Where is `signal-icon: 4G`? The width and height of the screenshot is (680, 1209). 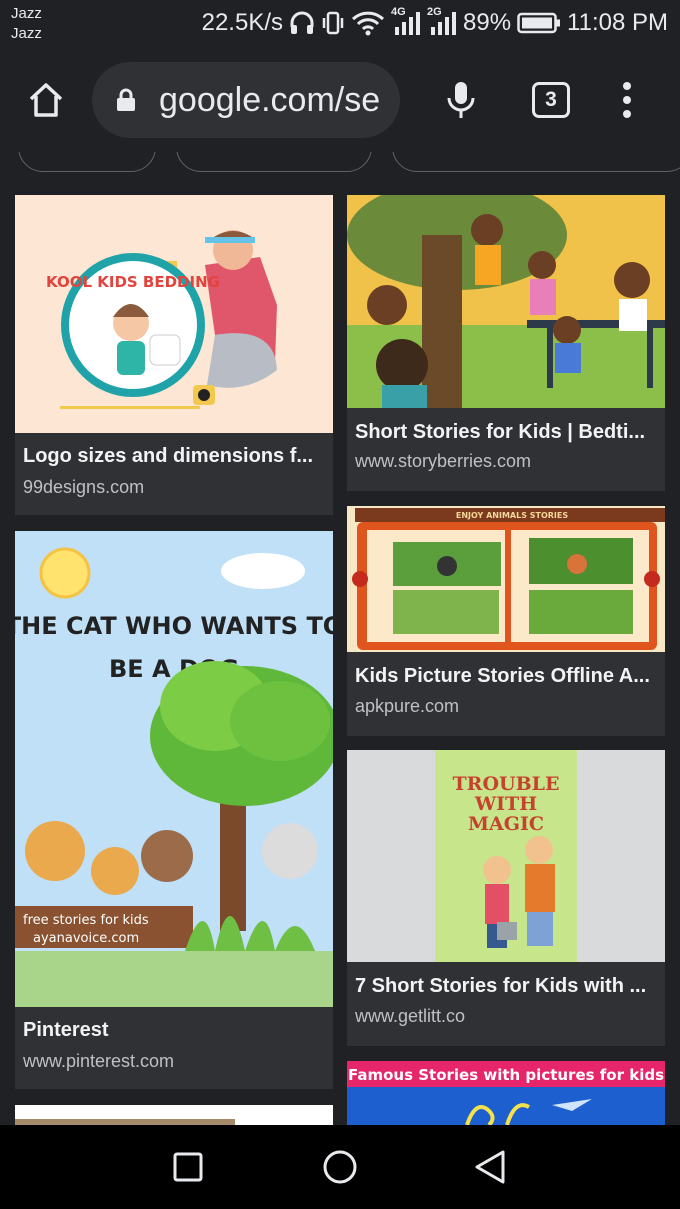
signal-icon: 4G is located at coordinates (406, 21).